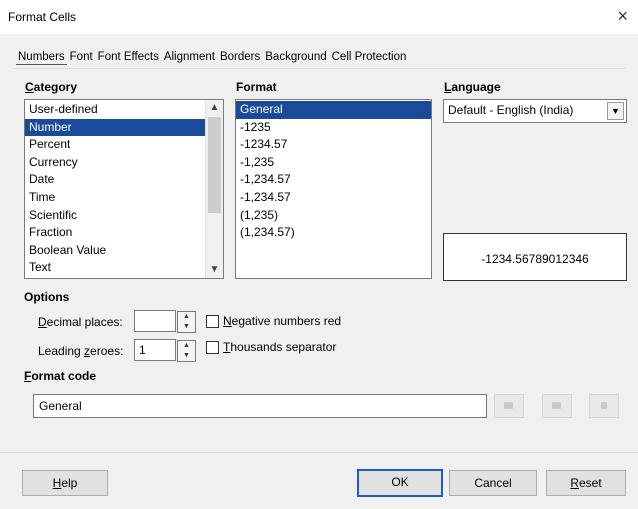 The width and height of the screenshot is (638, 509). I want to click on tab-font: Font, so click(81, 57).